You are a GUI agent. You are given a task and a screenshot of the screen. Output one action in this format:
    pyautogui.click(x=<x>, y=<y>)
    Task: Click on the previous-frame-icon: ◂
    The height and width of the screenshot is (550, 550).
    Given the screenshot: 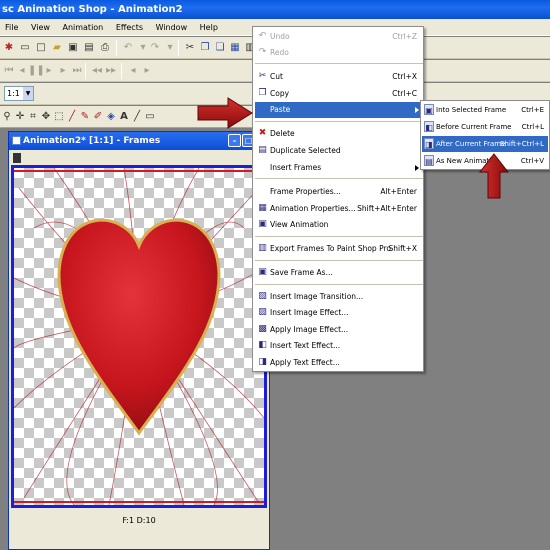 What is the action you would take?
    pyautogui.click(x=22, y=71)
    